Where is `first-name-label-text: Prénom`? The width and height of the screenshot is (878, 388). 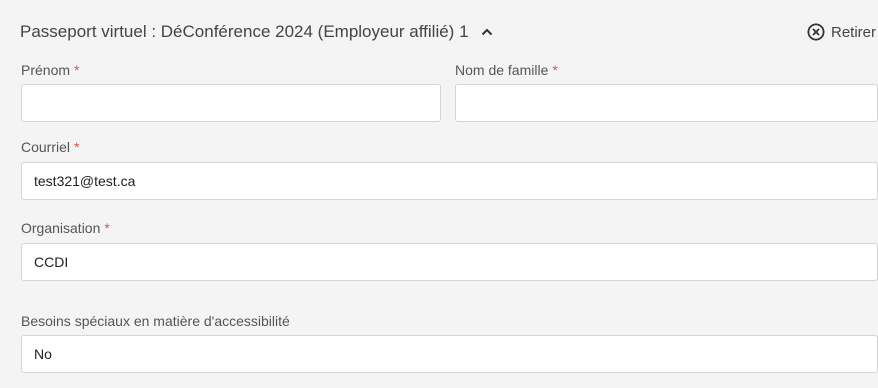
first-name-label-text: Prénom is located at coordinates (46, 70).